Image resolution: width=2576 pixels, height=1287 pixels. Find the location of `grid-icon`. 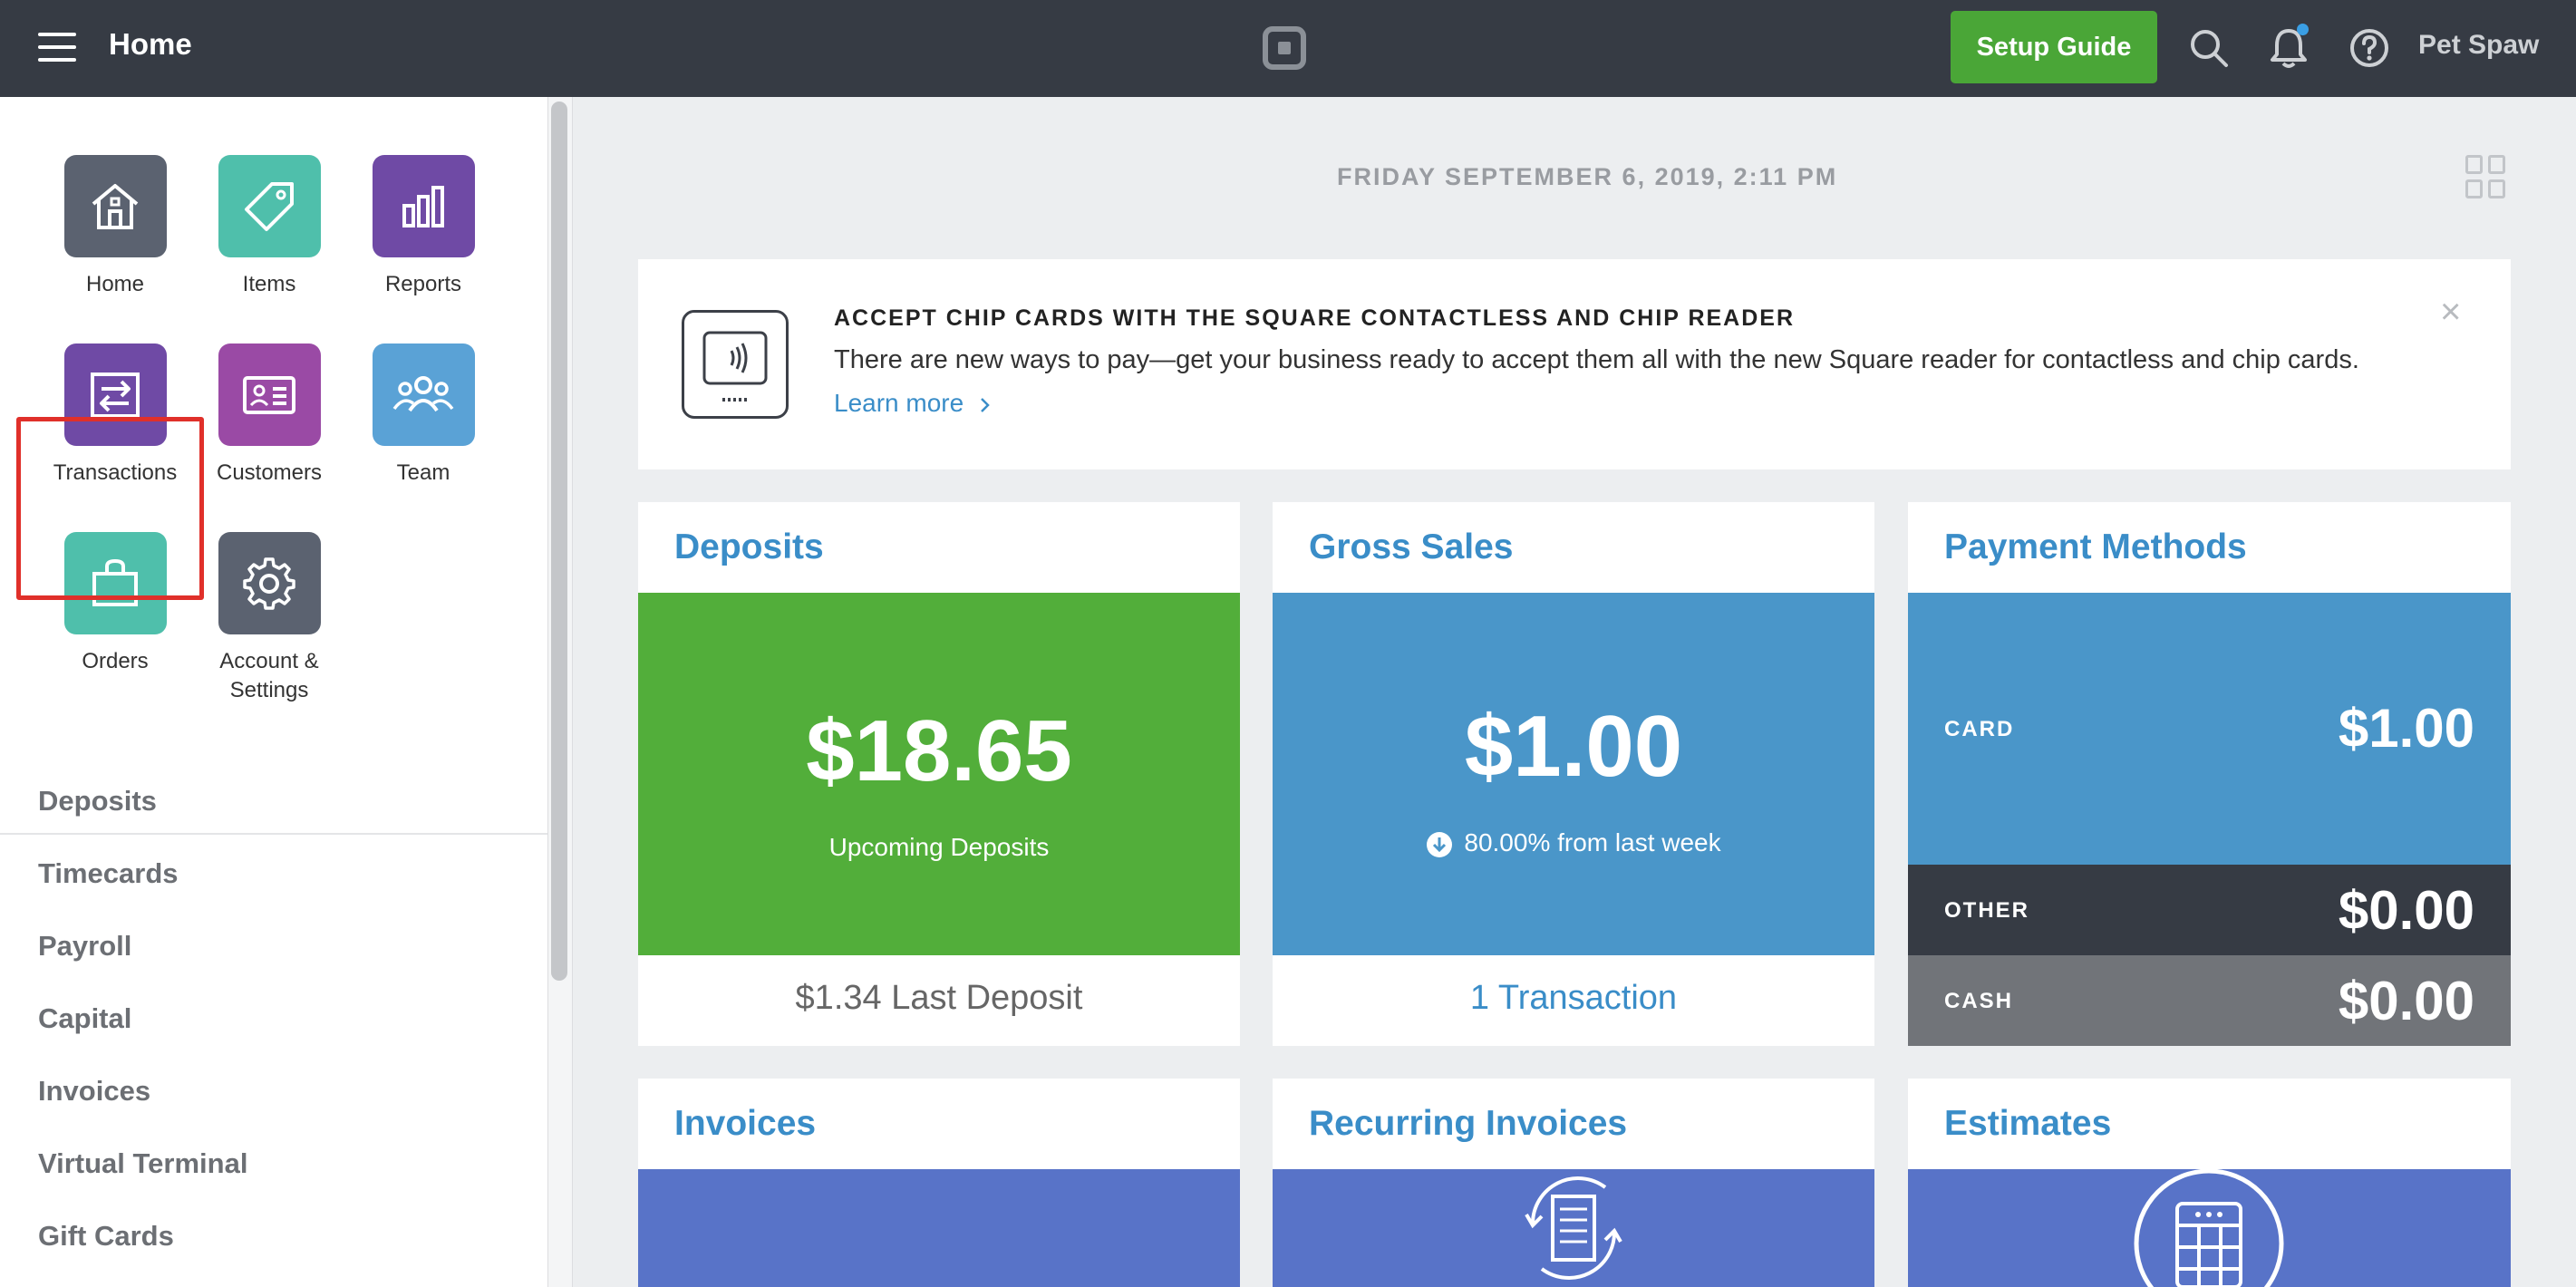

grid-icon is located at coordinates (2474, 164).